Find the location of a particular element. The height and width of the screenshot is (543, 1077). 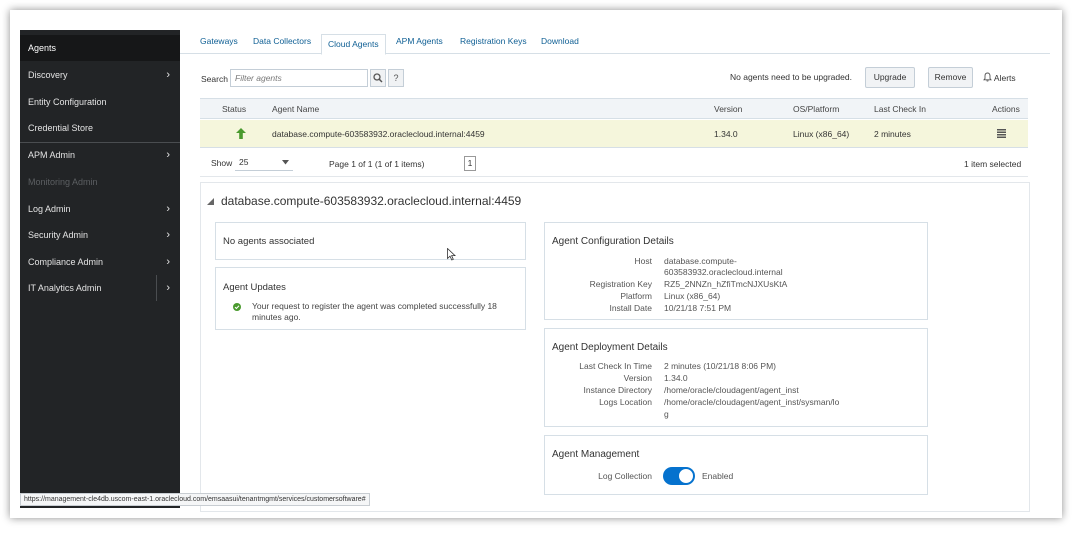

sidebar-item-label: APM Admin is located at coordinates (52, 155).